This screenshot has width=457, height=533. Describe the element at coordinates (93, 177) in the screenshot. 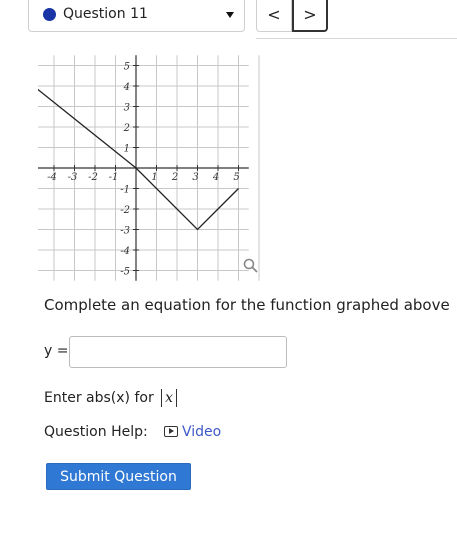

I see `x-tick-label: -2` at that location.